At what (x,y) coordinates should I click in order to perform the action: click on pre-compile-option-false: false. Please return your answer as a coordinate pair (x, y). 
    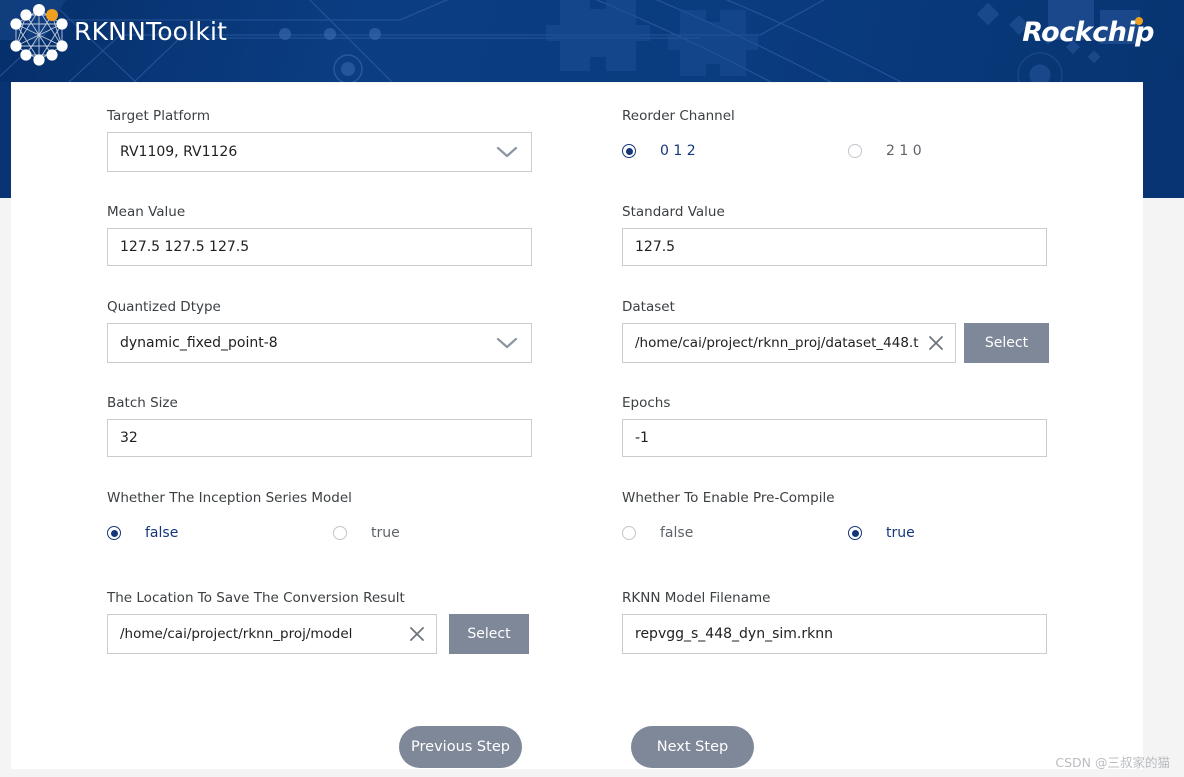
    Looking at the image, I should click on (735, 533).